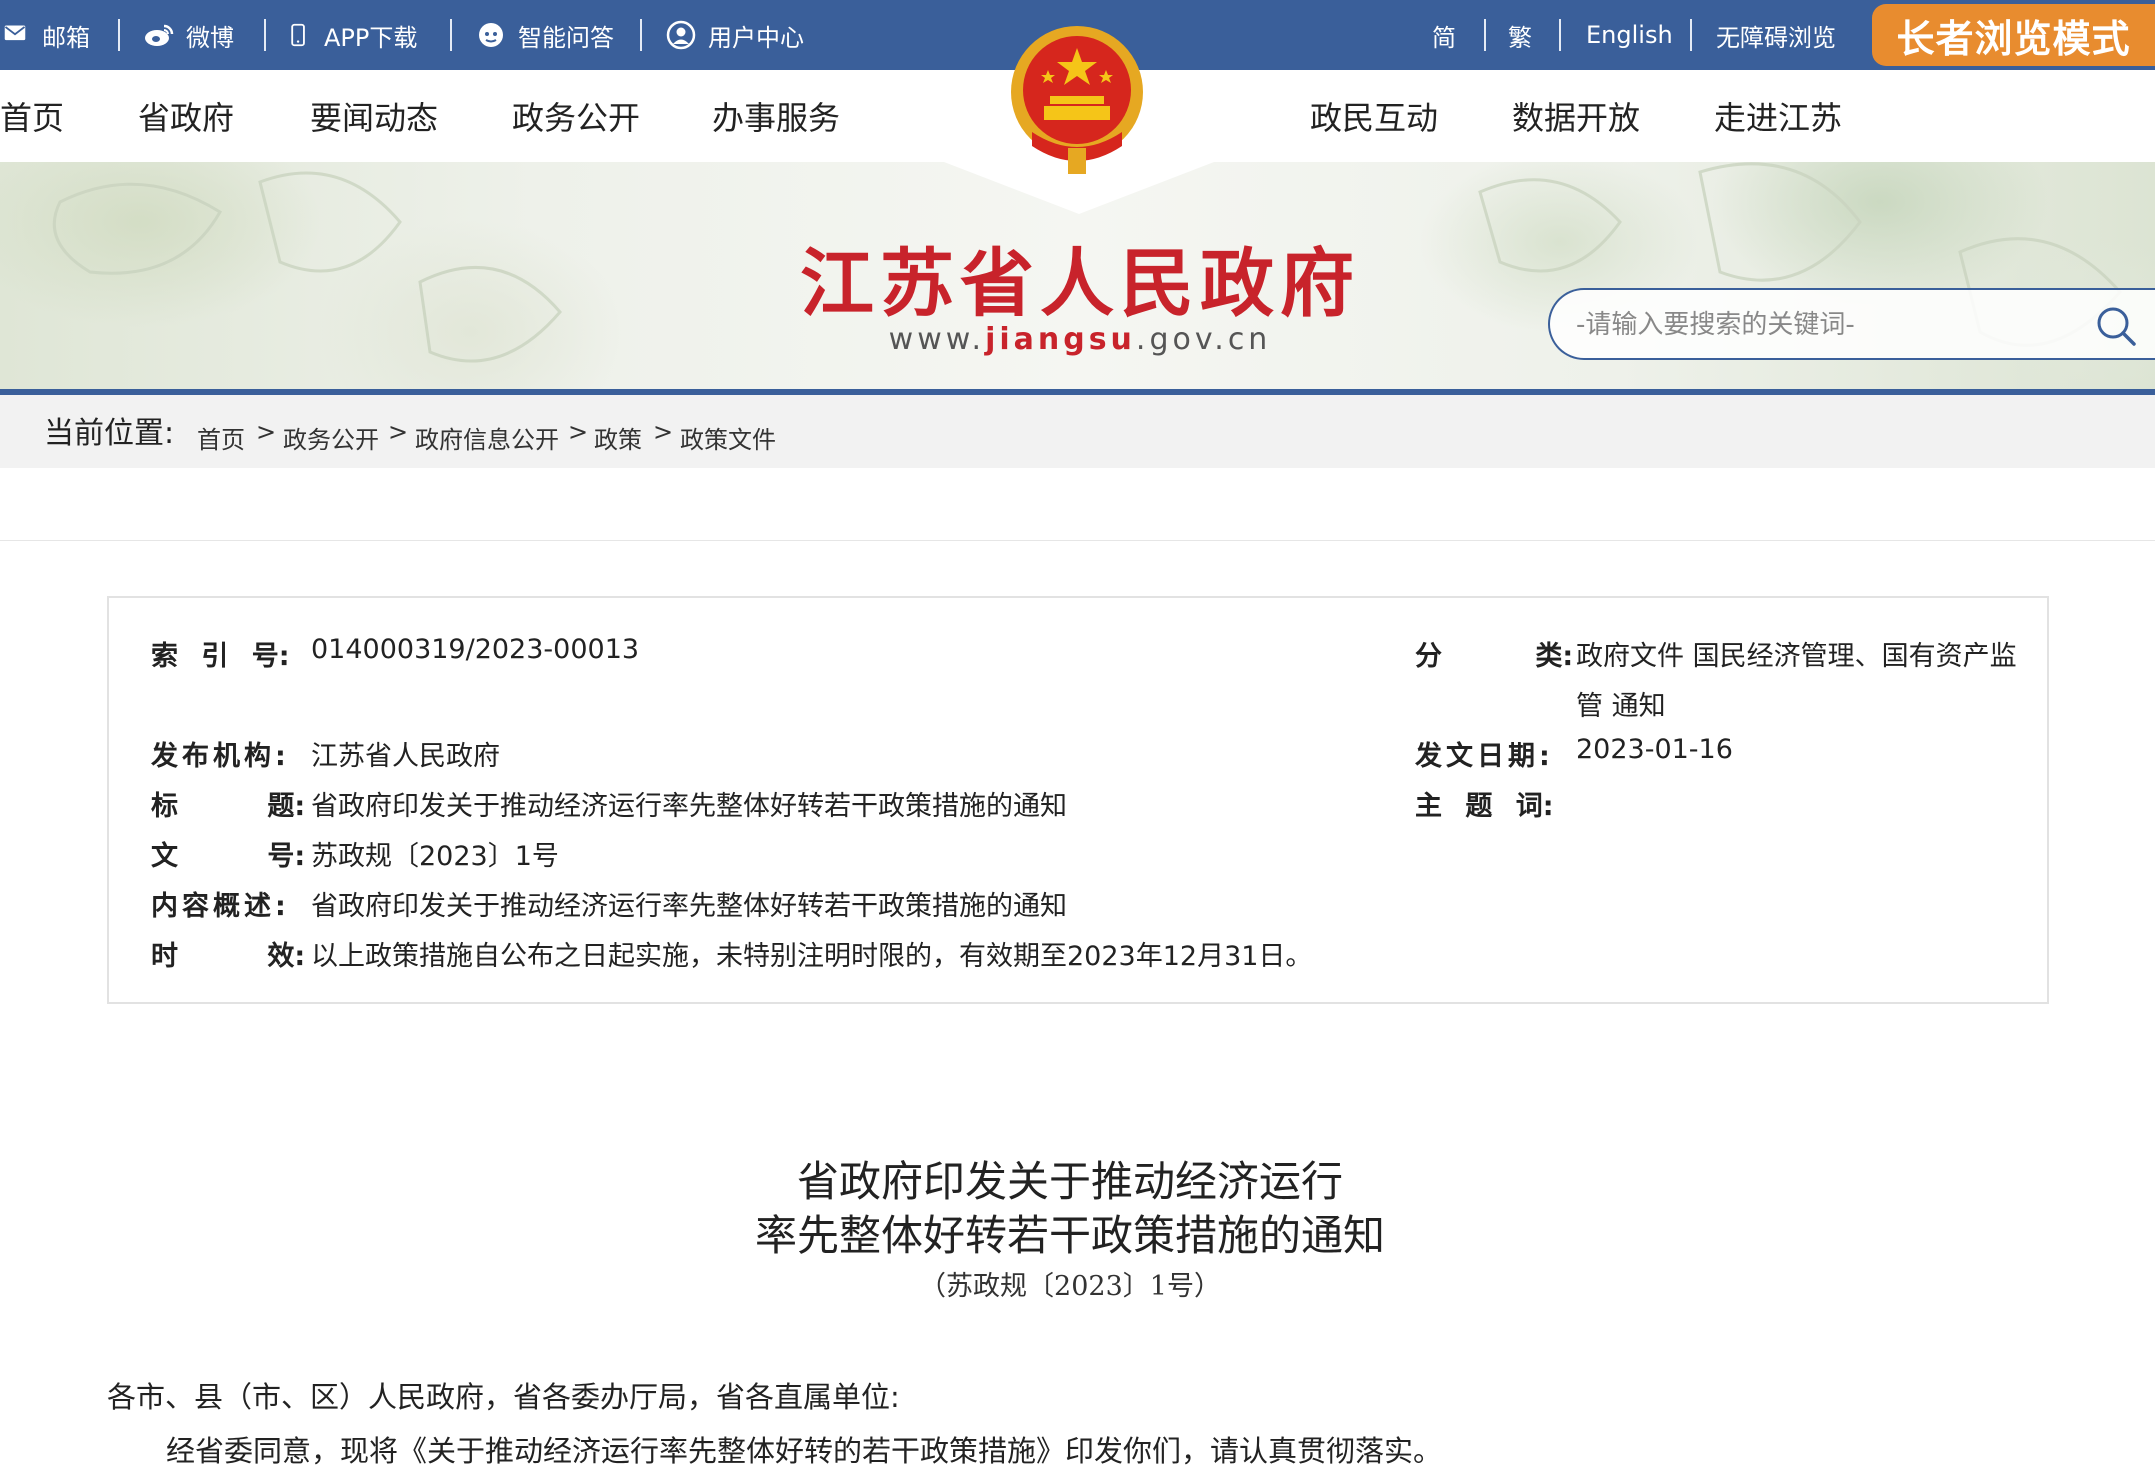  I want to click on english-label: English, so click(1629, 35).